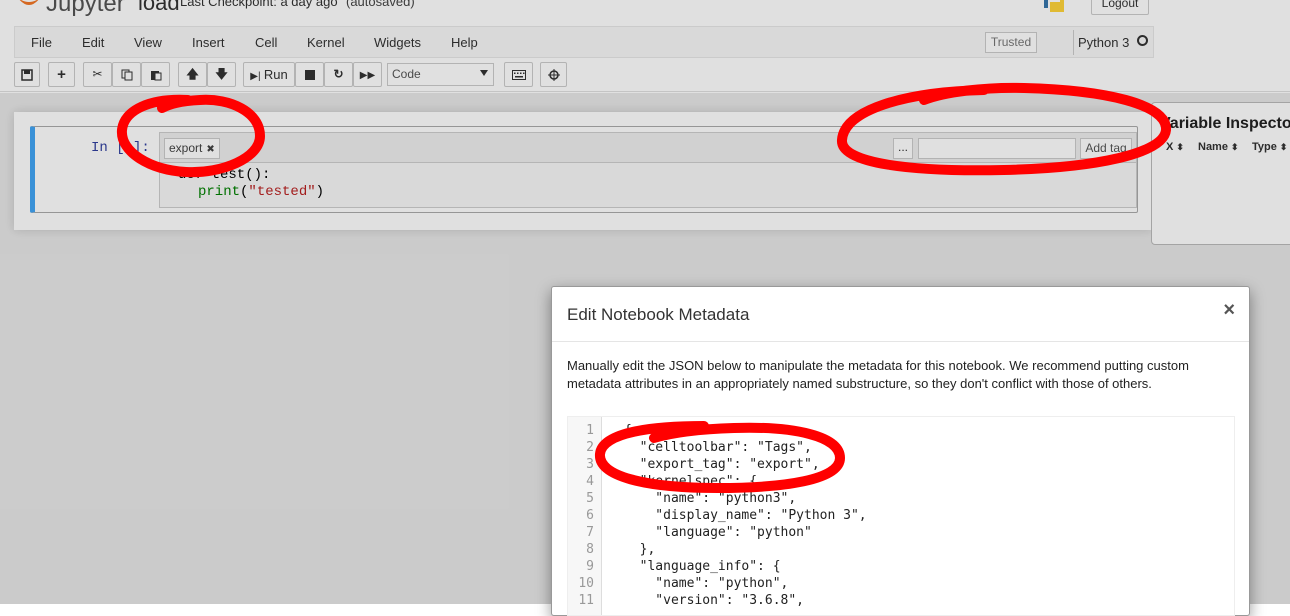 Image resolution: width=1290 pixels, height=616 pixels. Describe the element at coordinates (590, 532) in the screenshot. I see `line-number: 7` at that location.